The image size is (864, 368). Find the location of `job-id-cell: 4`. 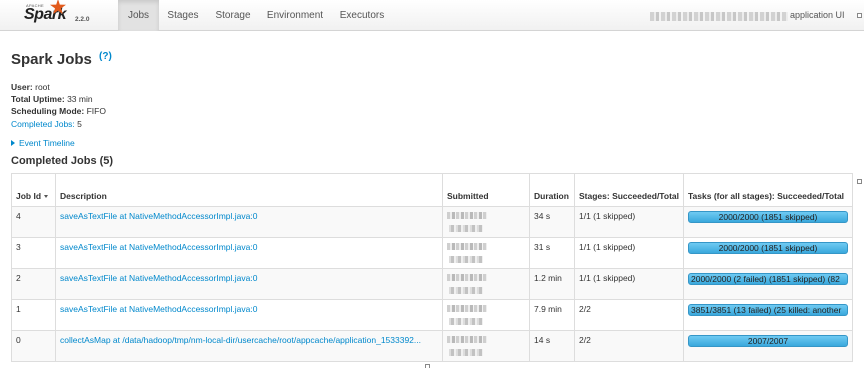

job-id-cell: 4 is located at coordinates (33, 222).